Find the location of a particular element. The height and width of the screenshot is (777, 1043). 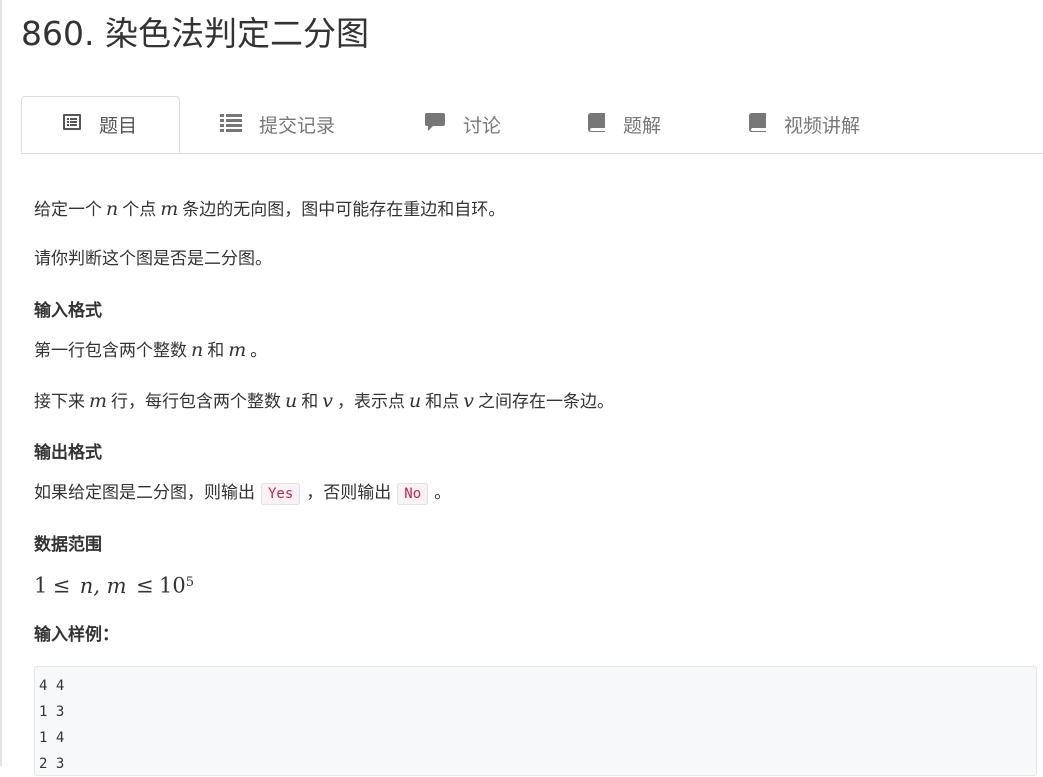

tab-discussion: 讨论 is located at coordinates (462, 124).